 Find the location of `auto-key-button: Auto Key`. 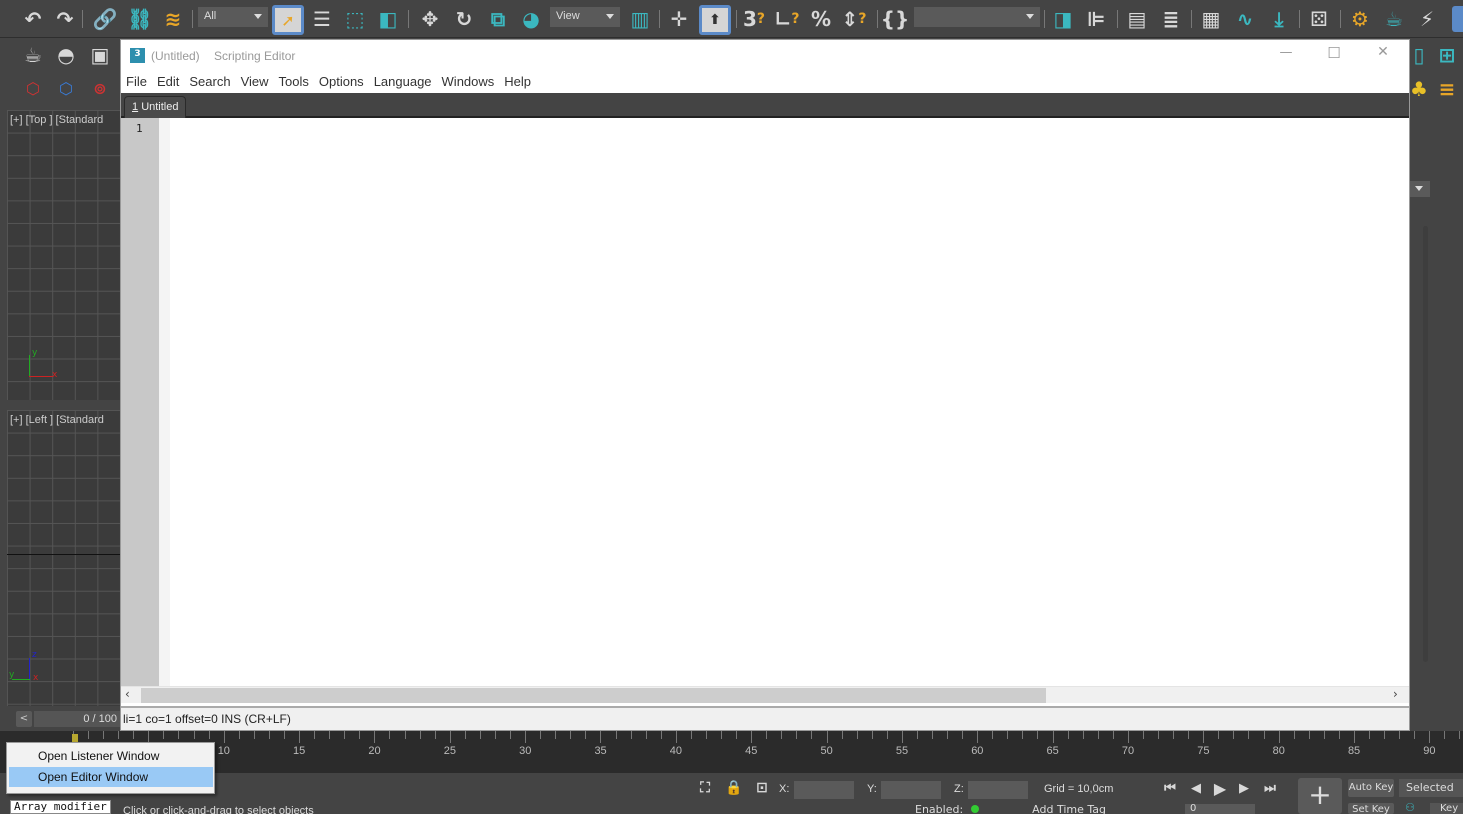

auto-key-button: Auto Key is located at coordinates (1371, 788).